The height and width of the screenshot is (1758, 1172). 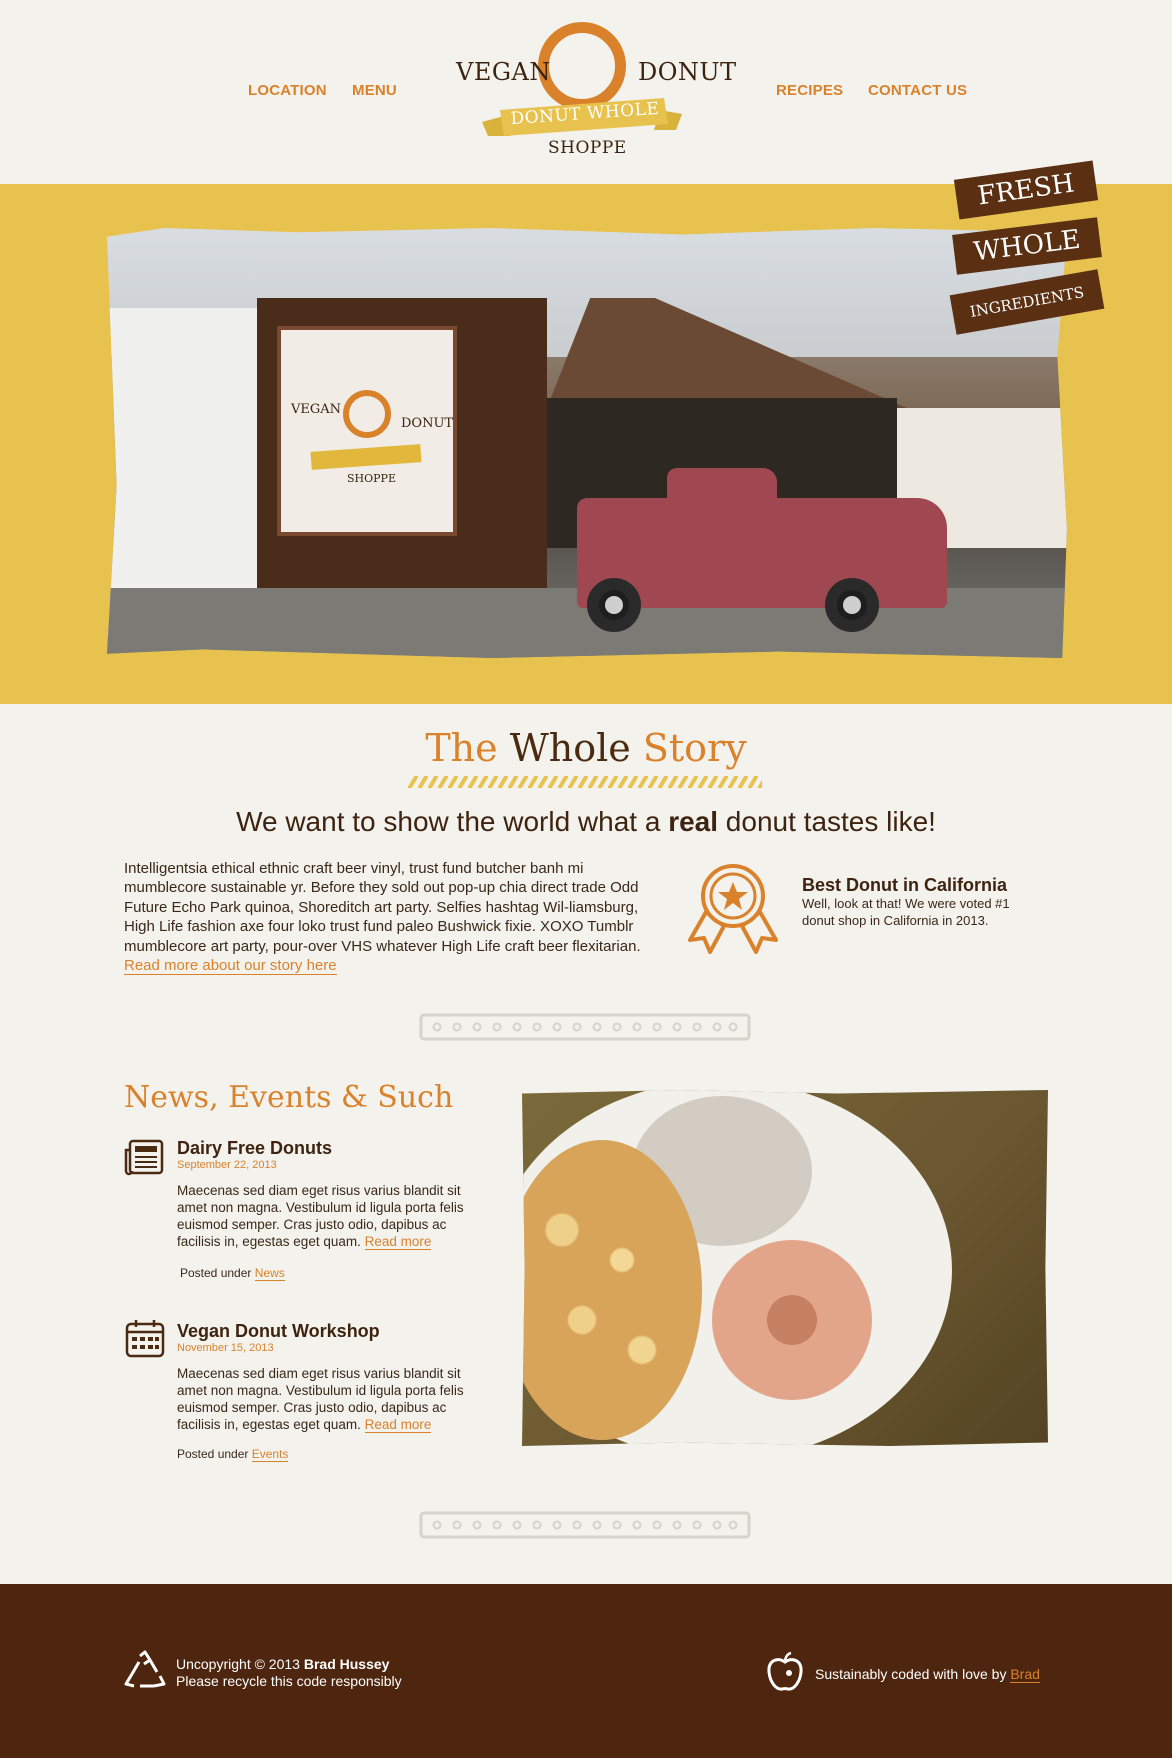 I want to click on storefront-sign: VEGAN DONUT SHOPPE, so click(x=367, y=431).